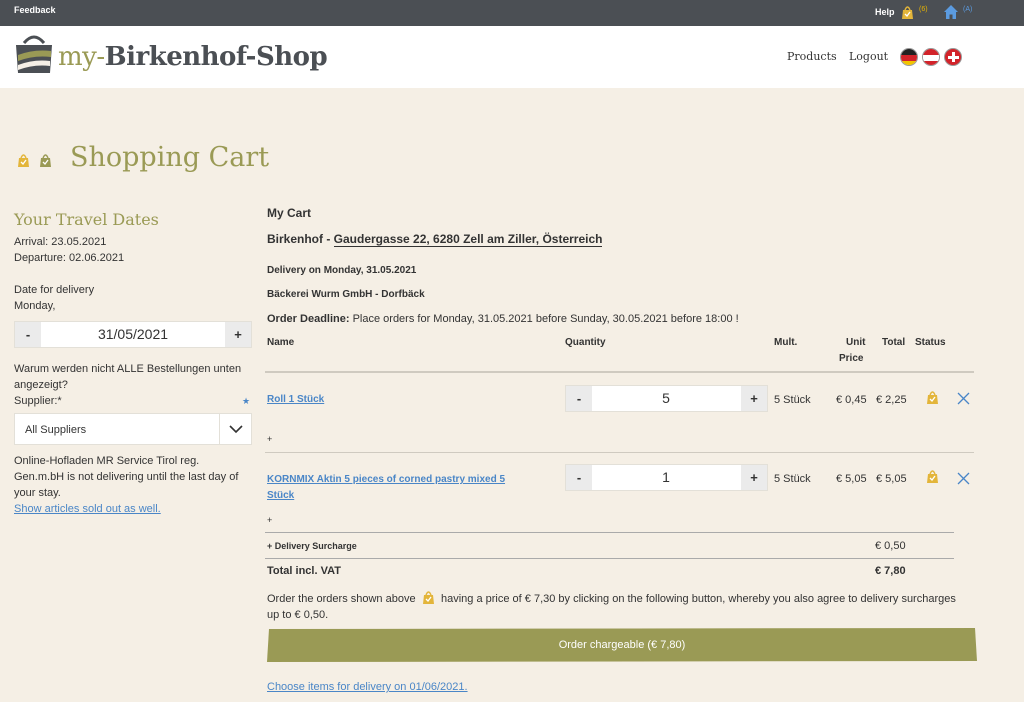  I want to click on logo-basket-icon, so click(34, 54).